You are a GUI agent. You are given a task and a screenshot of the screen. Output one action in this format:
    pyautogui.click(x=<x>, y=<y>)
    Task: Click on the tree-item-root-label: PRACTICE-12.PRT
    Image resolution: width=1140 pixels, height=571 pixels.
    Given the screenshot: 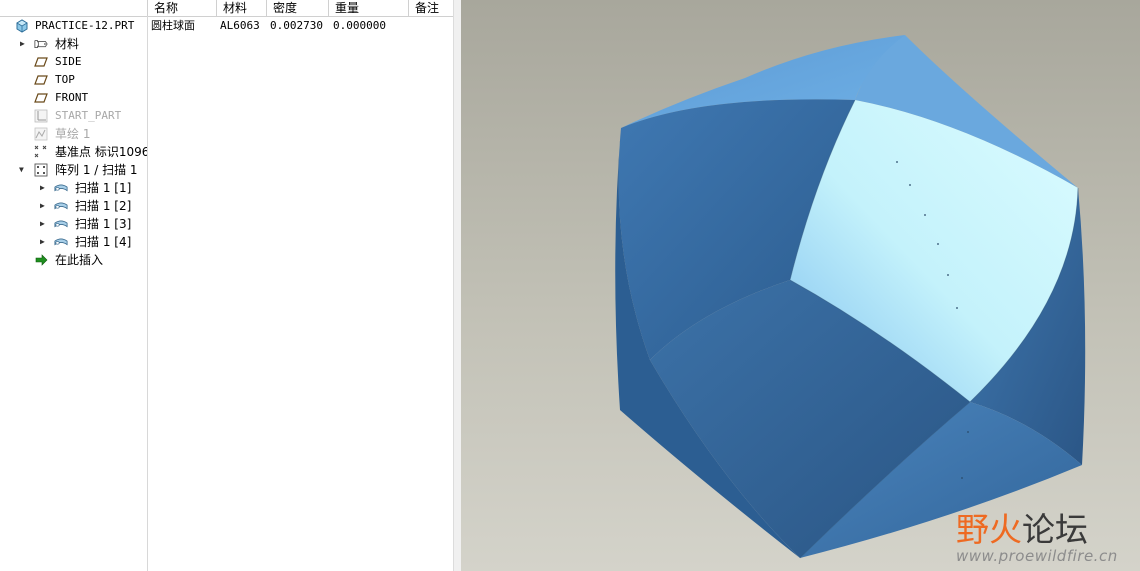 What is the action you would take?
    pyautogui.click(x=85, y=25)
    